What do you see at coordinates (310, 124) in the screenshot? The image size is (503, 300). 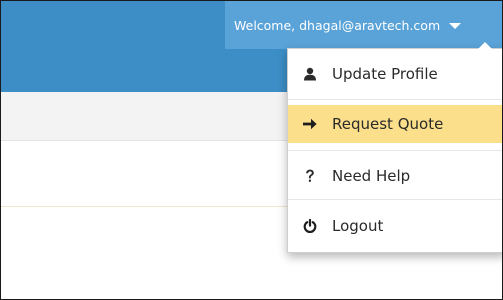 I see `arrow-right-icon` at bounding box center [310, 124].